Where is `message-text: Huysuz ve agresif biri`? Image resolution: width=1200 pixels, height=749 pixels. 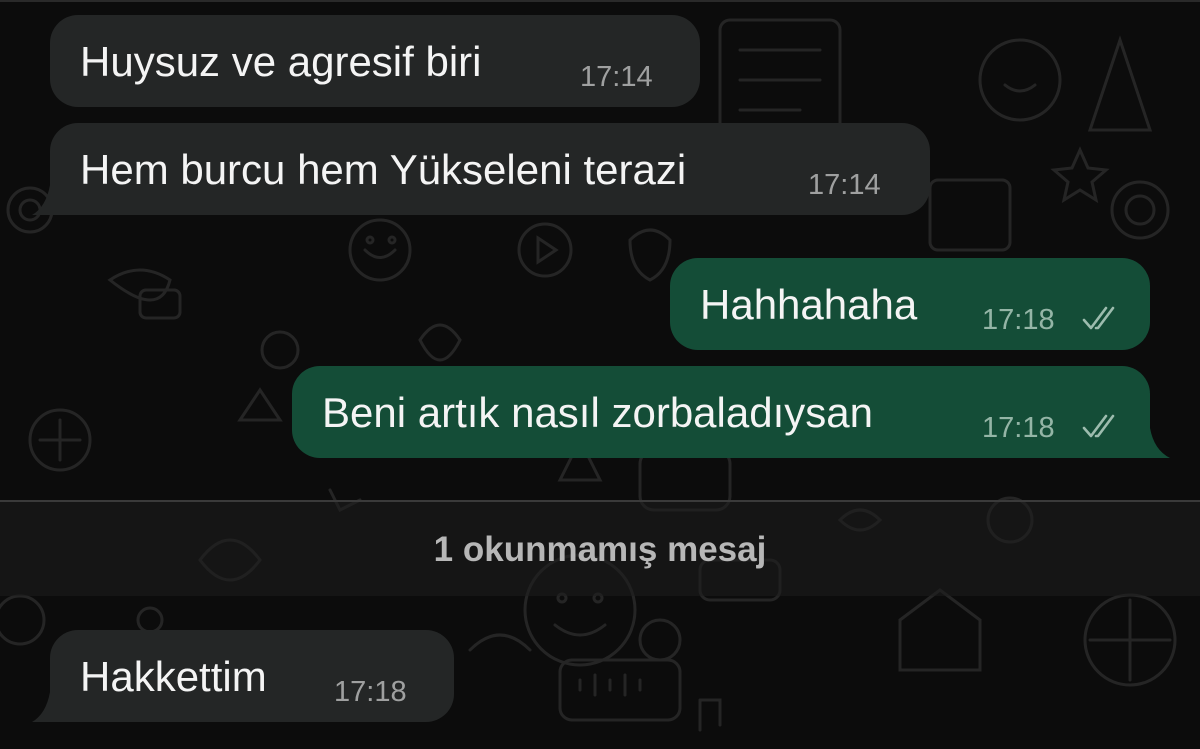 message-text: Huysuz ve agresif biri is located at coordinates (281, 61).